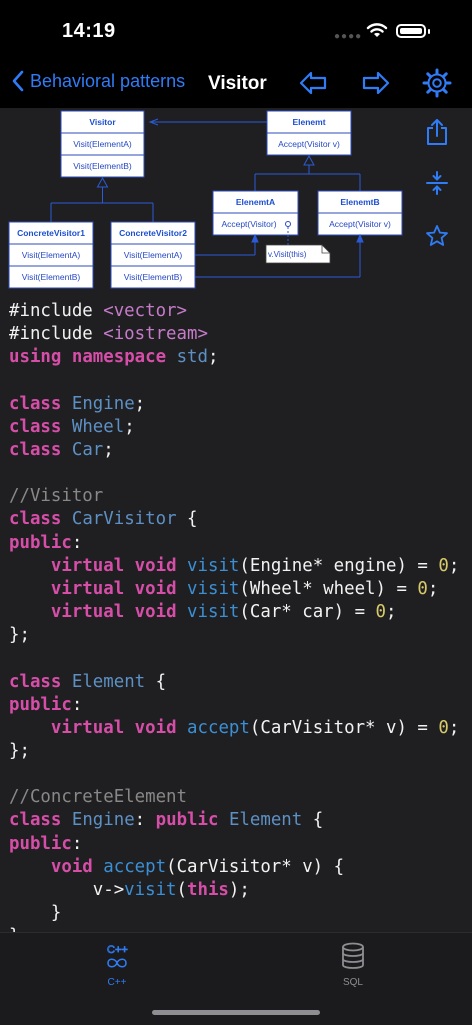 Image resolution: width=472 pixels, height=1025 pixels. I want to click on status-time: 14:19, so click(89, 31).